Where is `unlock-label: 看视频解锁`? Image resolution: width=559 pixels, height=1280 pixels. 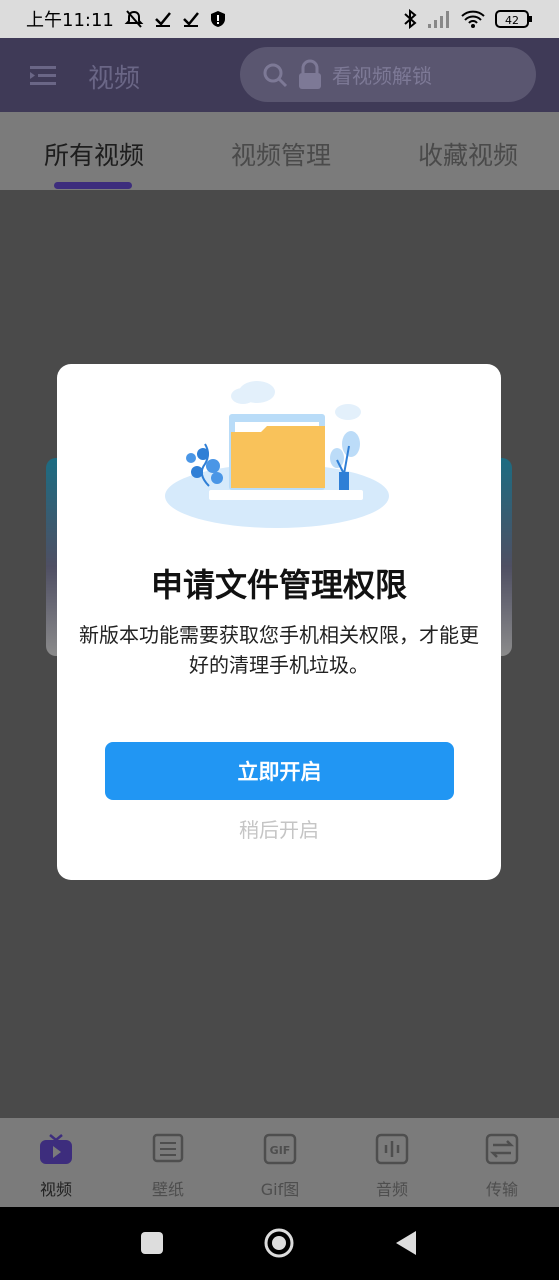 unlock-label: 看视频解锁 is located at coordinates (382, 76).